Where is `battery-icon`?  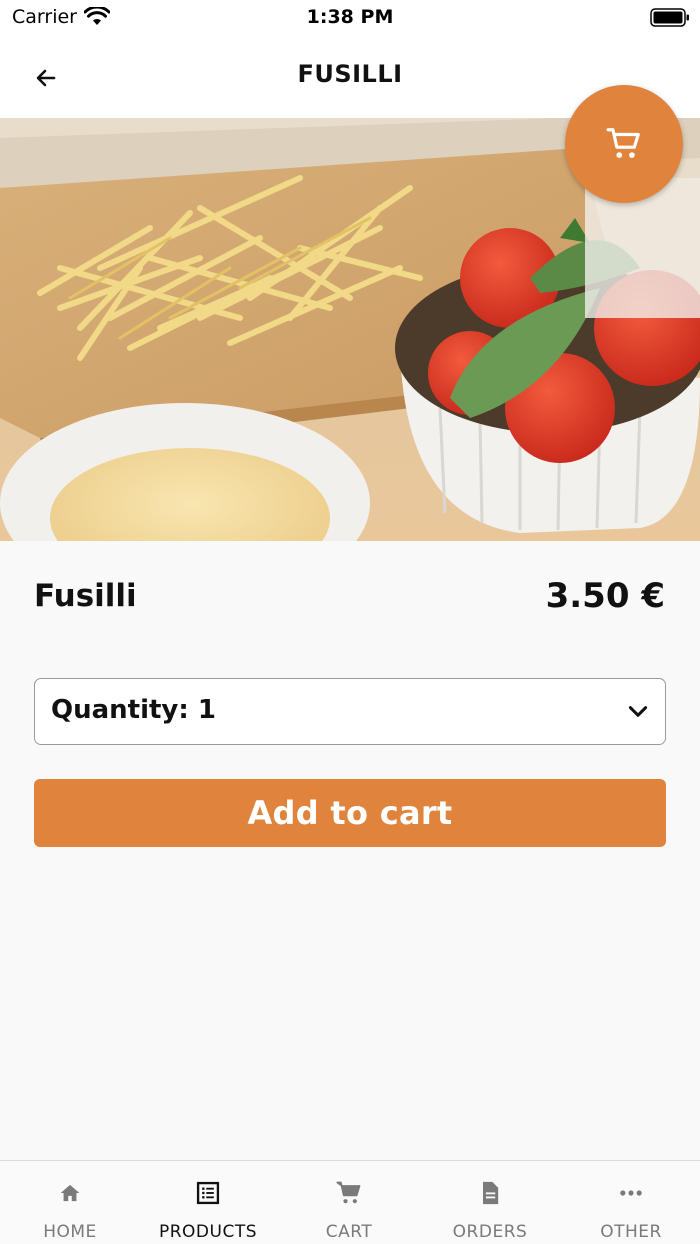 battery-icon is located at coordinates (669, 17).